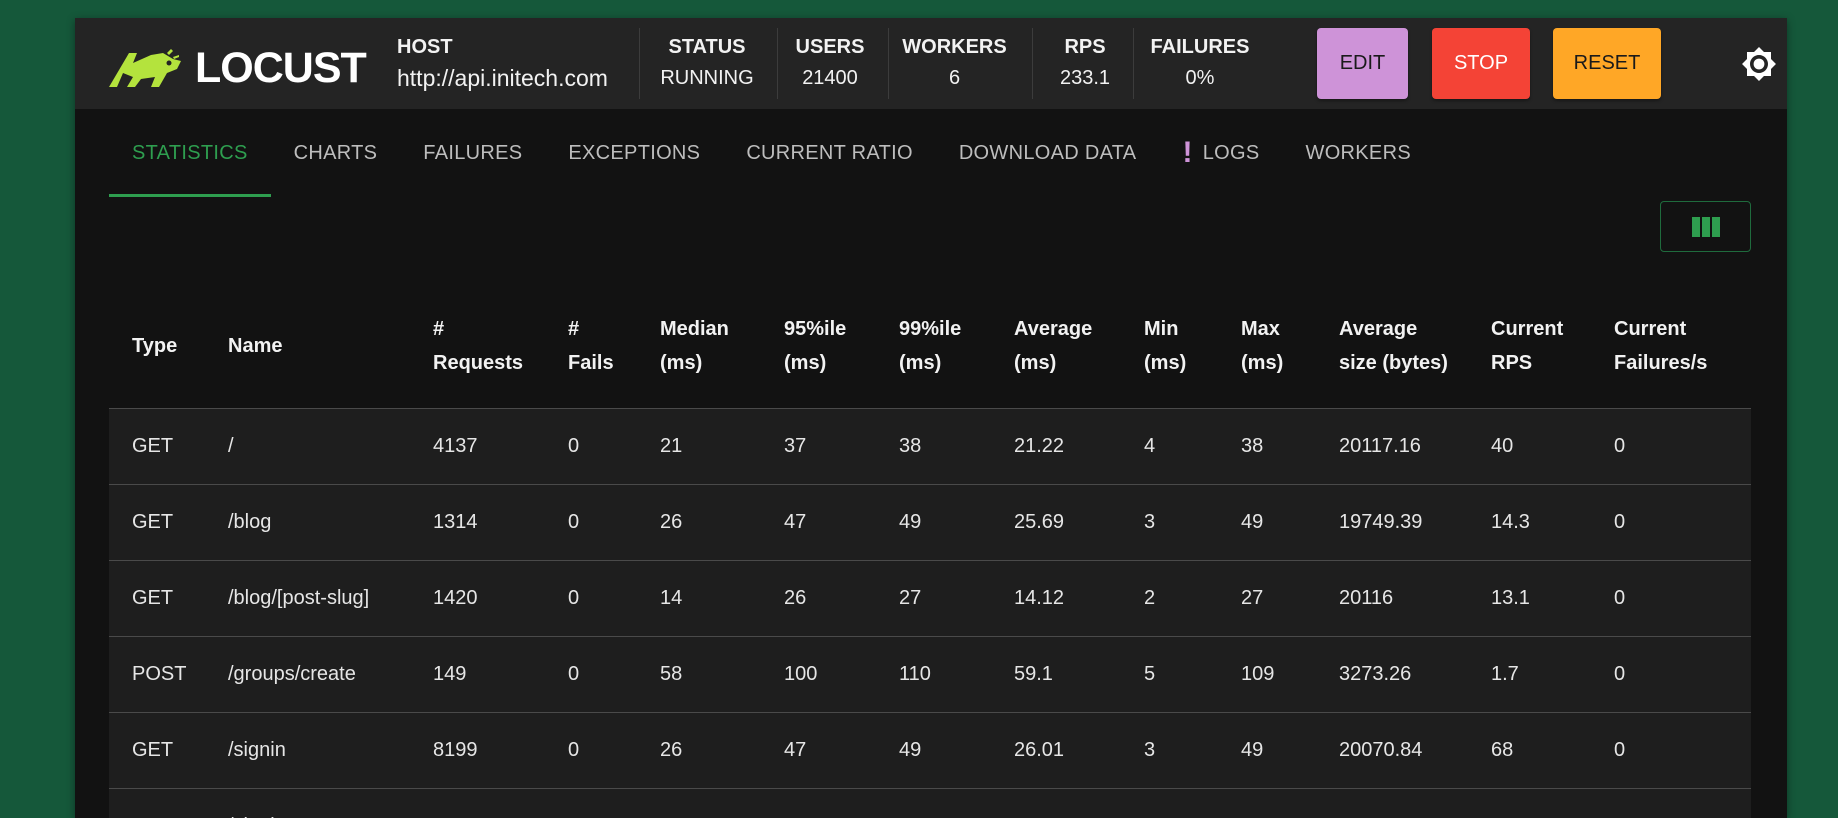 This screenshot has width=1838, height=824. I want to click on tab-label: STATISTICS, so click(190, 152).